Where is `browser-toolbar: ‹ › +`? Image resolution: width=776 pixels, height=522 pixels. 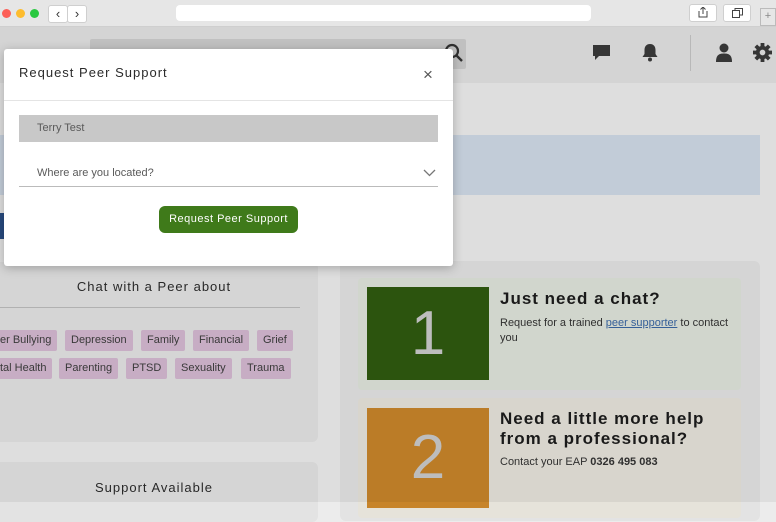 browser-toolbar: ‹ › + is located at coordinates (388, 13).